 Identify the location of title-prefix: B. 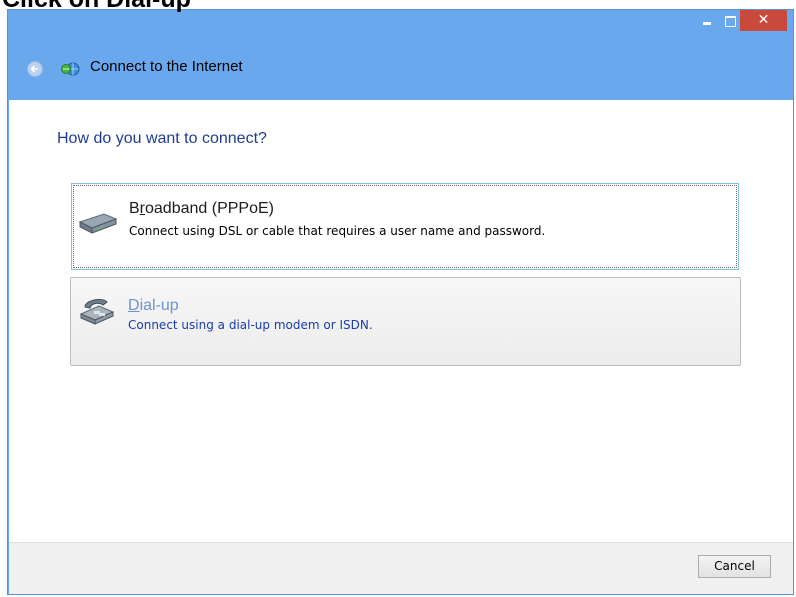
(134, 208).